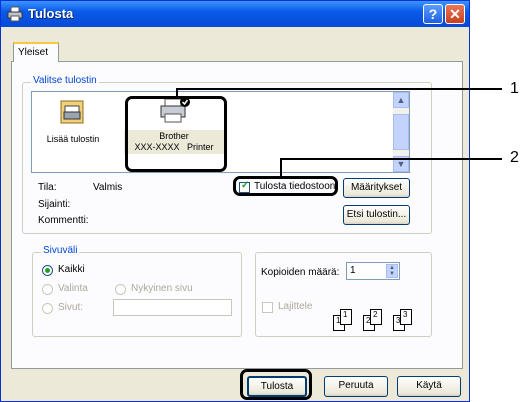  What do you see at coordinates (47, 270) in the screenshot?
I see `radio-all` at bounding box center [47, 270].